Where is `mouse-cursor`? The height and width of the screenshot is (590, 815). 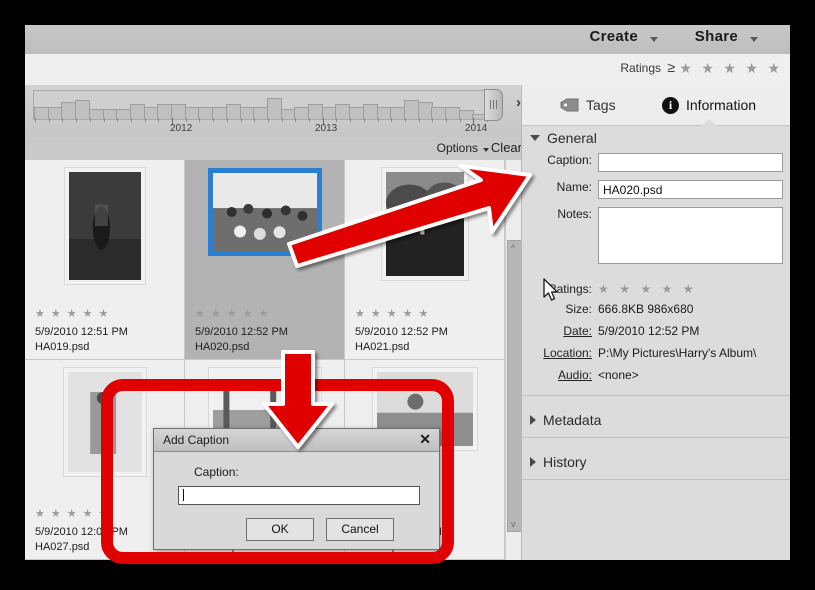 mouse-cursor is located at coordinates (550, 289).